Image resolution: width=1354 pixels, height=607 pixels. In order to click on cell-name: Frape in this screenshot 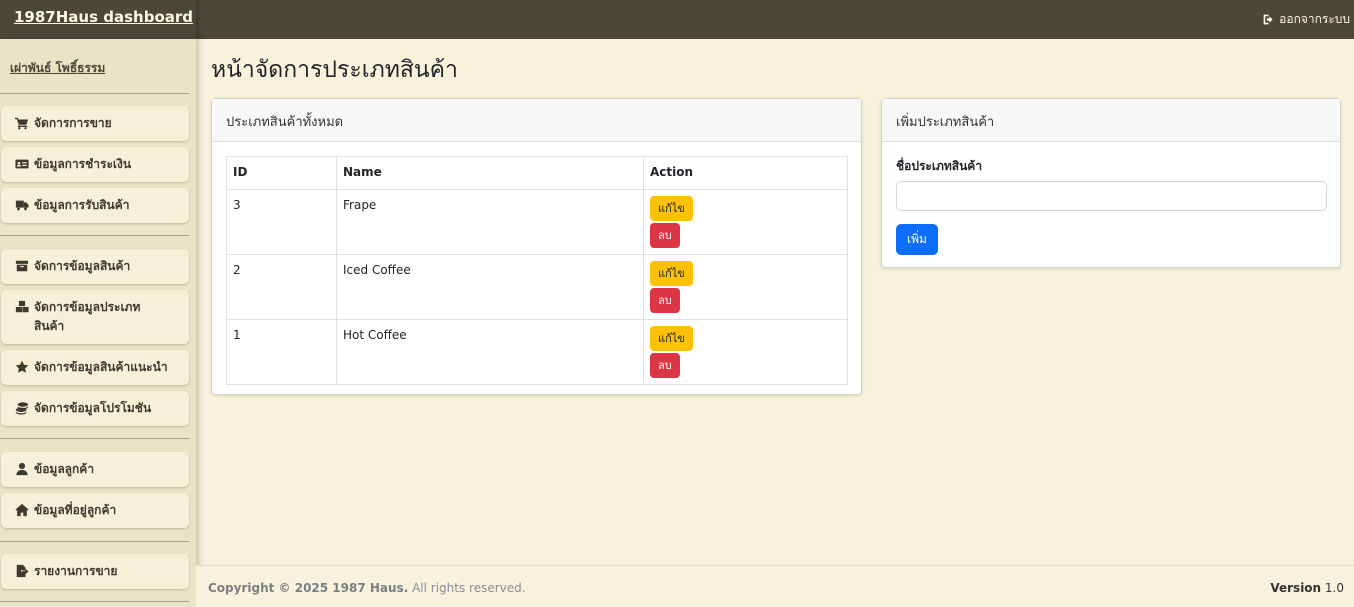, I will do `click(490, 222)`.